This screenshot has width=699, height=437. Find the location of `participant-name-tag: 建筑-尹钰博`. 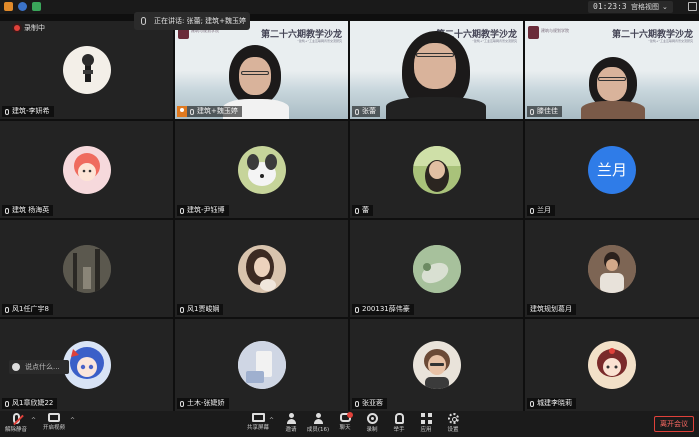

participant-name-tag: 建筑-尹钰博 is located at coordinates (203, 210).